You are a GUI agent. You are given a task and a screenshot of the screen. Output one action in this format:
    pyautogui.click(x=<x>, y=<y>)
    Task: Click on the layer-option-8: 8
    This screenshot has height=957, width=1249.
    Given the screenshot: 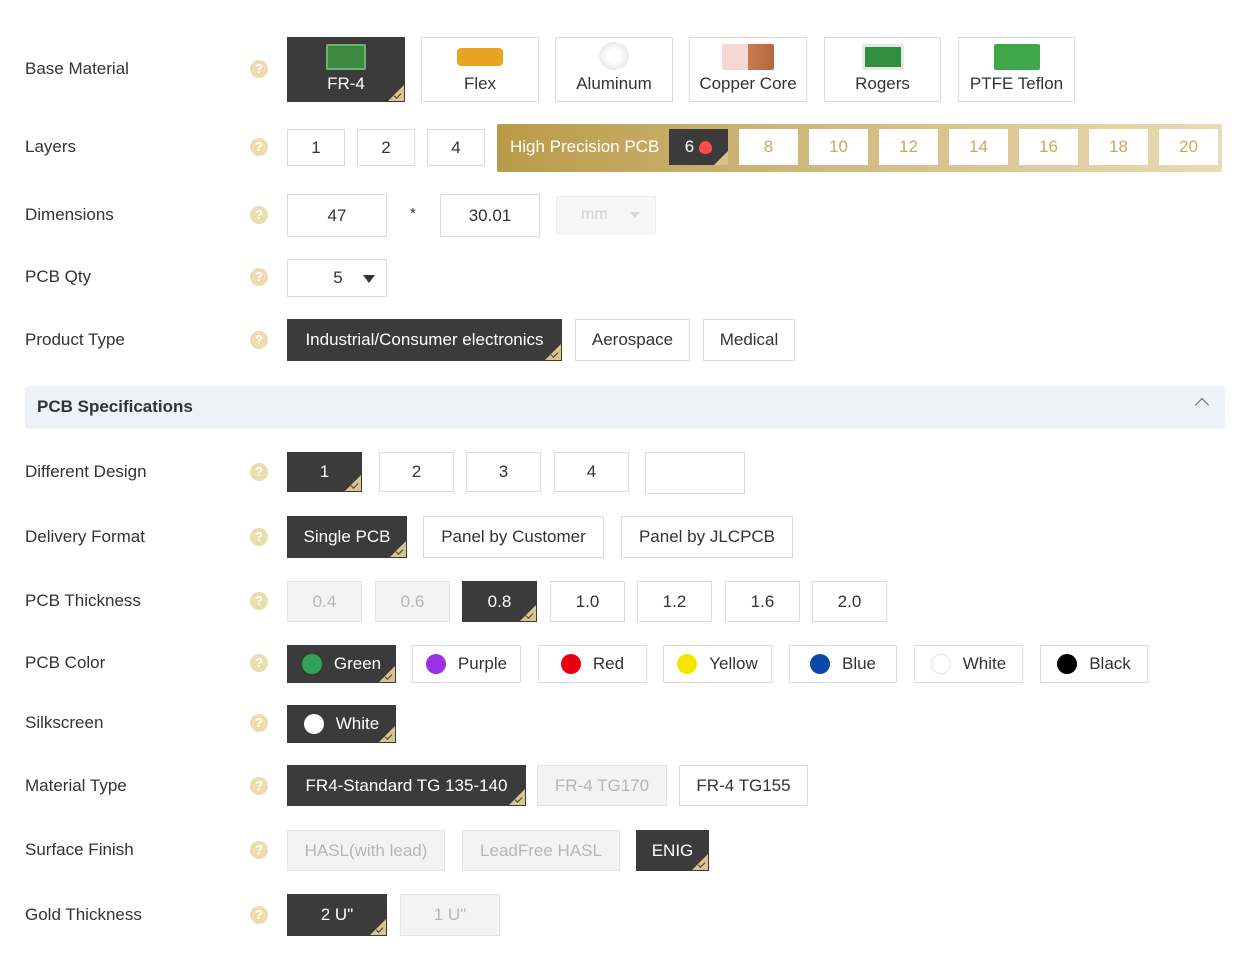 What is the action you would take?
    pyautogui.click(x=768, y=147)
    